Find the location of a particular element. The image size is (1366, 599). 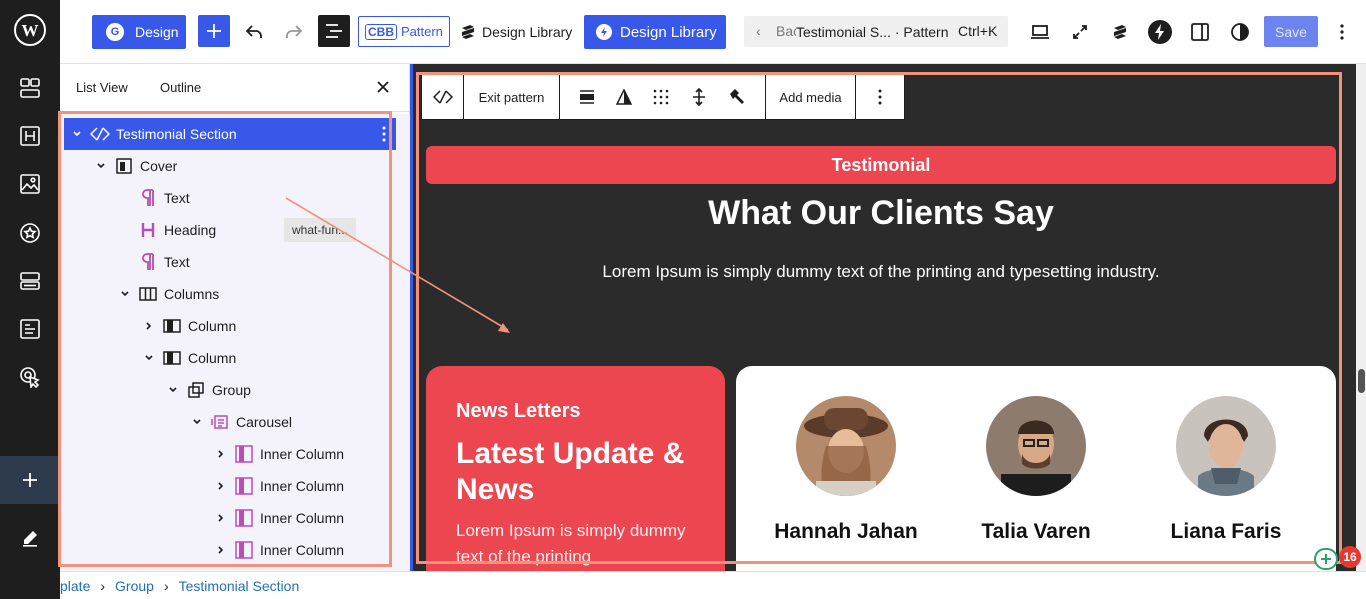

breadcrumb-item: plate is located at coordinates (75, 586).